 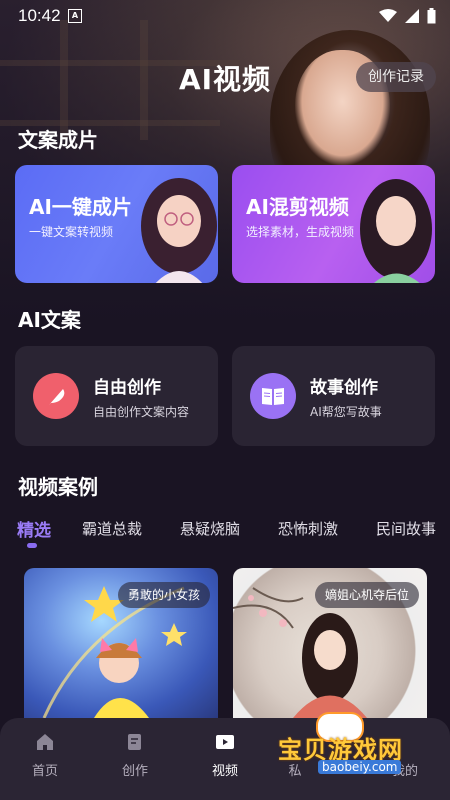 What do you see at coordinates (225, 755) in the screenshot?
I see `nav-video: 视频` at bounding box center [225, 755].